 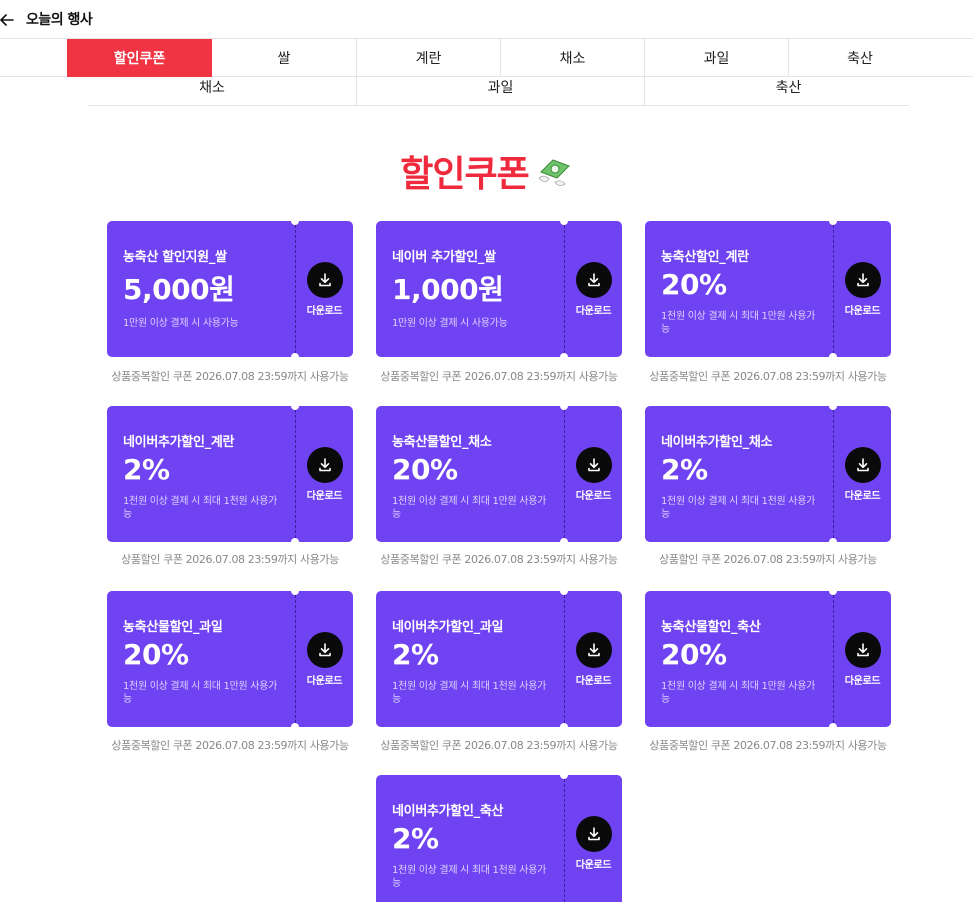 What do you see at coordinates (444, 257) in the screenshot?
I see `coupon-name: 네이버 추가할인_쌀` at bounding box center [444, 257].